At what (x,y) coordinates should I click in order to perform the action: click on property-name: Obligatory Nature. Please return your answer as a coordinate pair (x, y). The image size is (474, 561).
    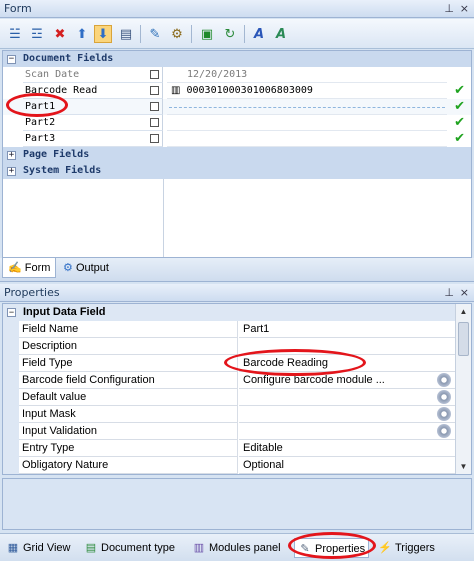
    Looking at the image, I should click on (128, 465).